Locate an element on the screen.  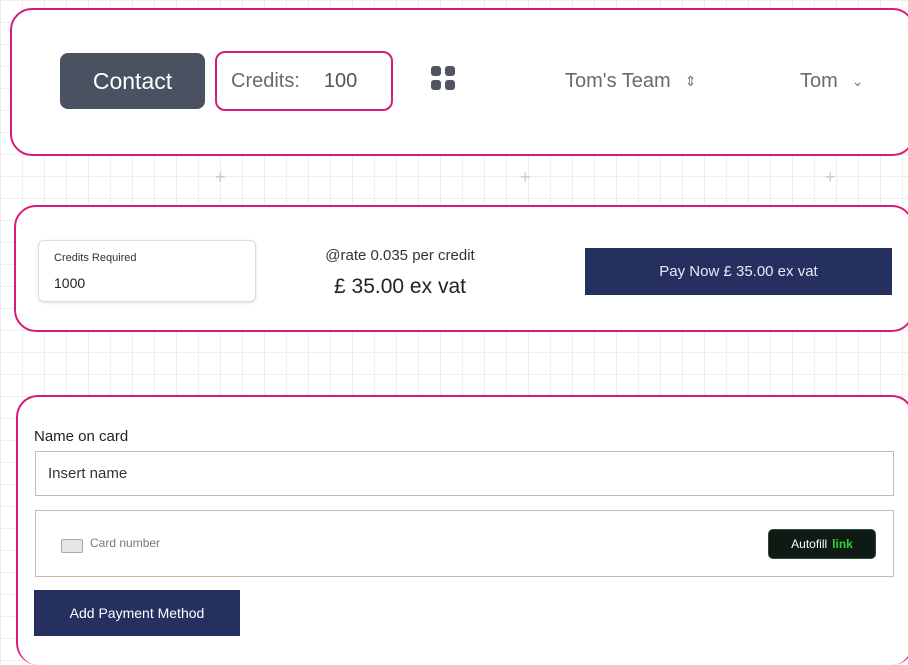
autofill-link-button: Autofill link is located at coordinates (822, 544).